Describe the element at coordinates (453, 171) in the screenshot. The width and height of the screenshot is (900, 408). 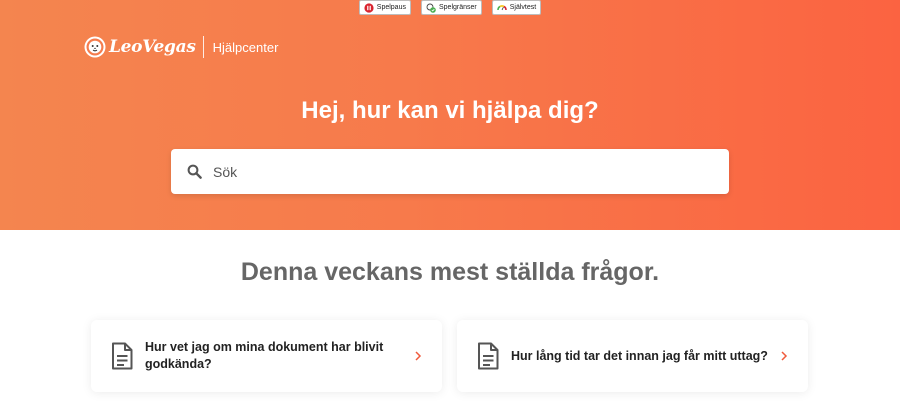
I see `search-input` at that location.